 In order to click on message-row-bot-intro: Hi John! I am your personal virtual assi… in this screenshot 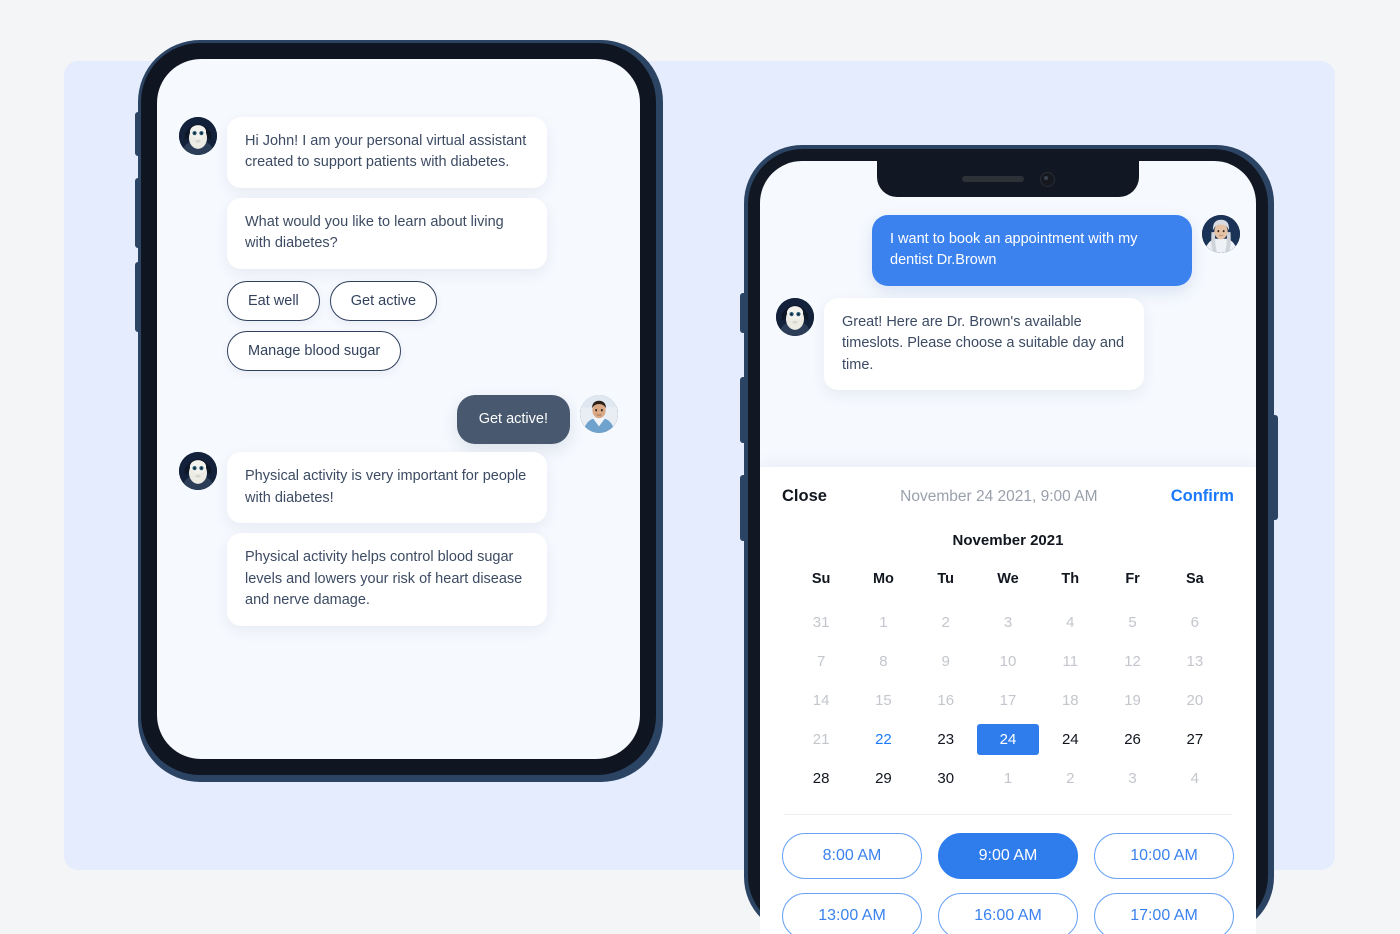, I will do `click(398, 193)`.